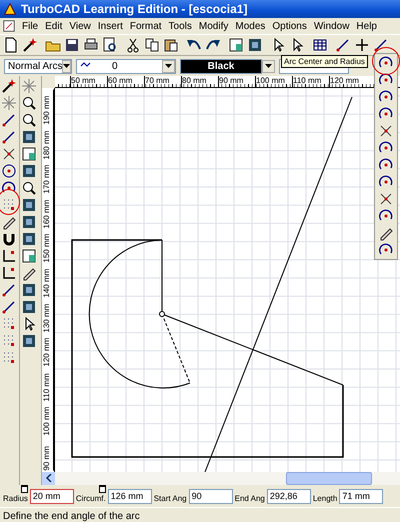  Describe the element at coordinates (15, 496) in the screenshot. I see `field-label: Radius` at that location.